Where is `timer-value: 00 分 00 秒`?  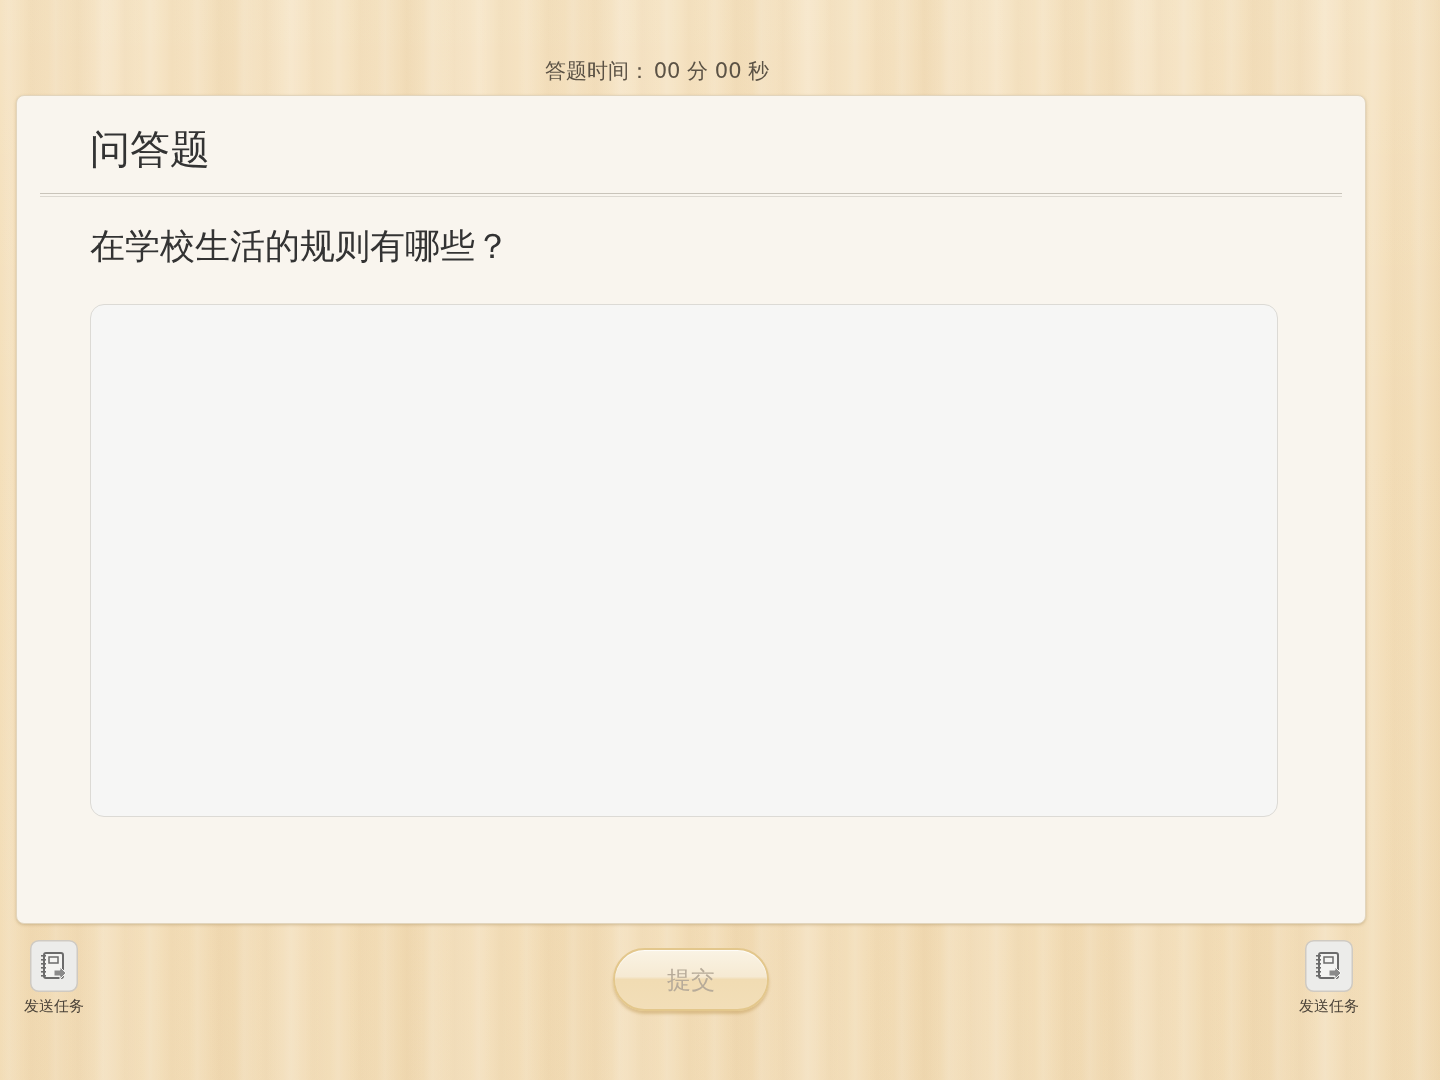
timer-value: 00 分 00 秒 is located at coordinates (711, 71).